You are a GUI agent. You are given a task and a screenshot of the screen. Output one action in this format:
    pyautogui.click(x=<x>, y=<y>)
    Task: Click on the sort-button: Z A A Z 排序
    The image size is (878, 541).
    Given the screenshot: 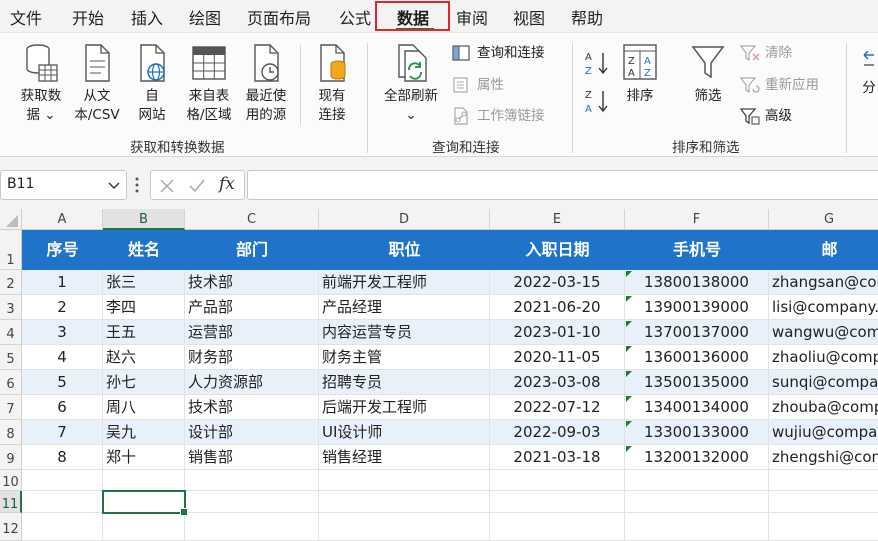 What is the action you would take?
    pyautogui.click(x=640, y=74)
    